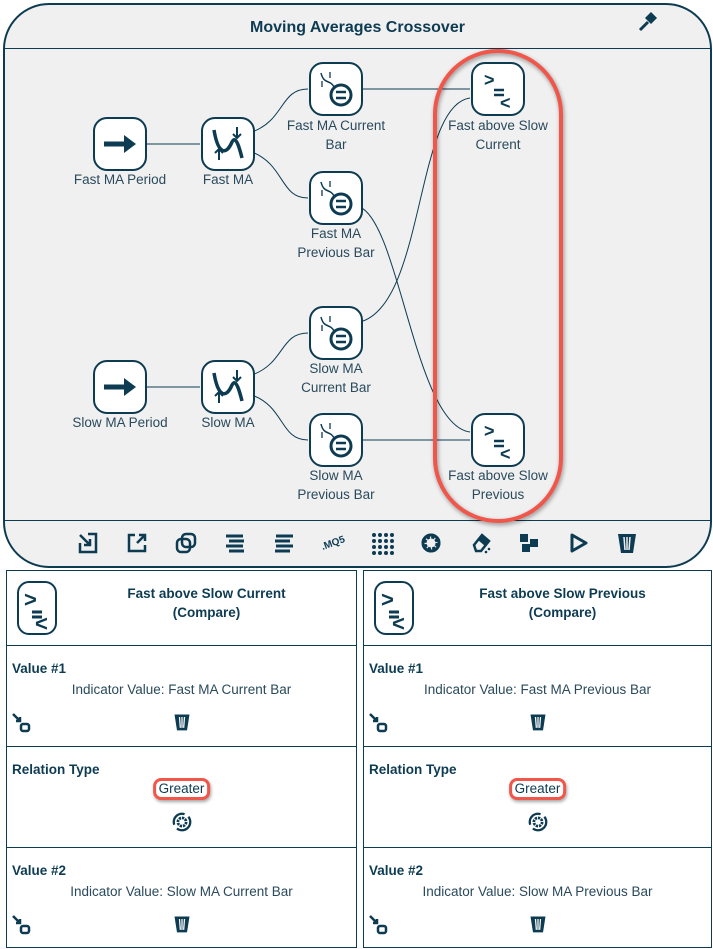 The height and width of the screenshot is (949, 713). Describe the element at coordinates (181, 689) in the screenshot. I see `value1-value: Indicator Value: Fast MA Current Bar` at that location.